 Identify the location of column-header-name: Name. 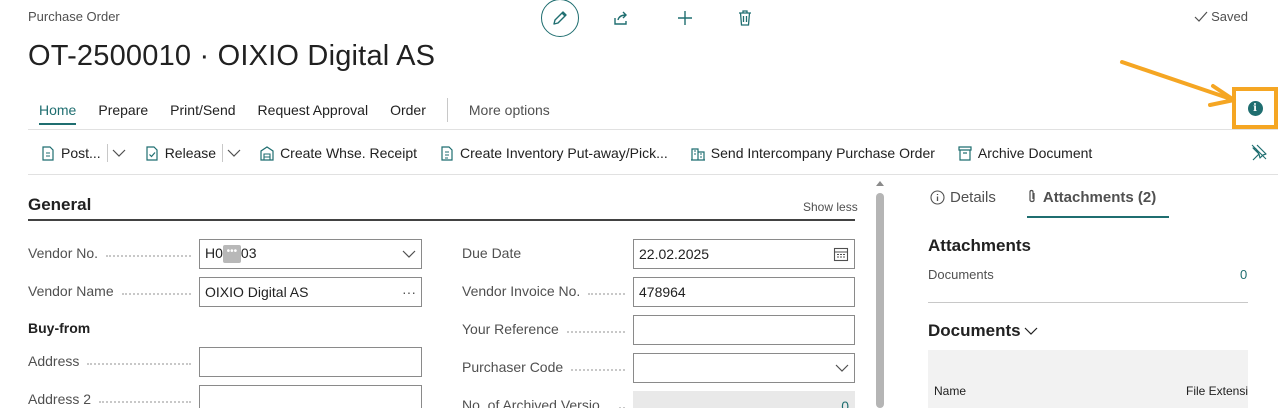
(950, 391).